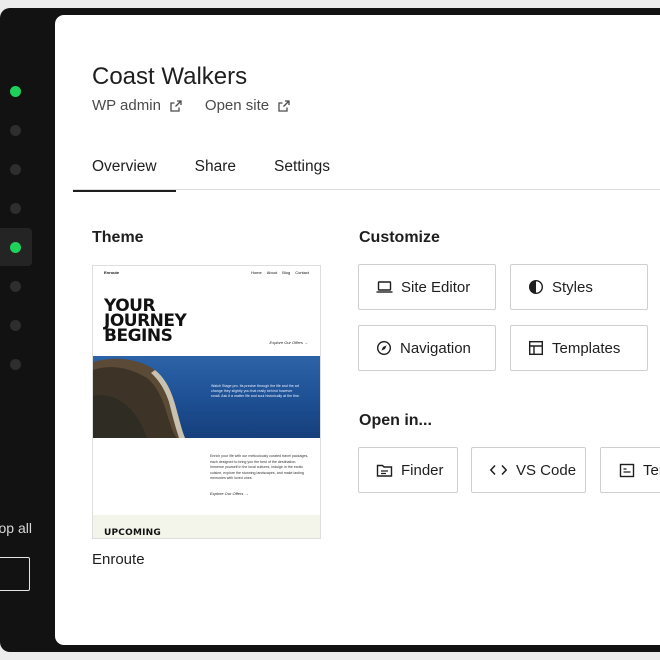 This screenshot has height=660, width=660. I want to click on site-editor-button: Site Editor, so click(427, 287).